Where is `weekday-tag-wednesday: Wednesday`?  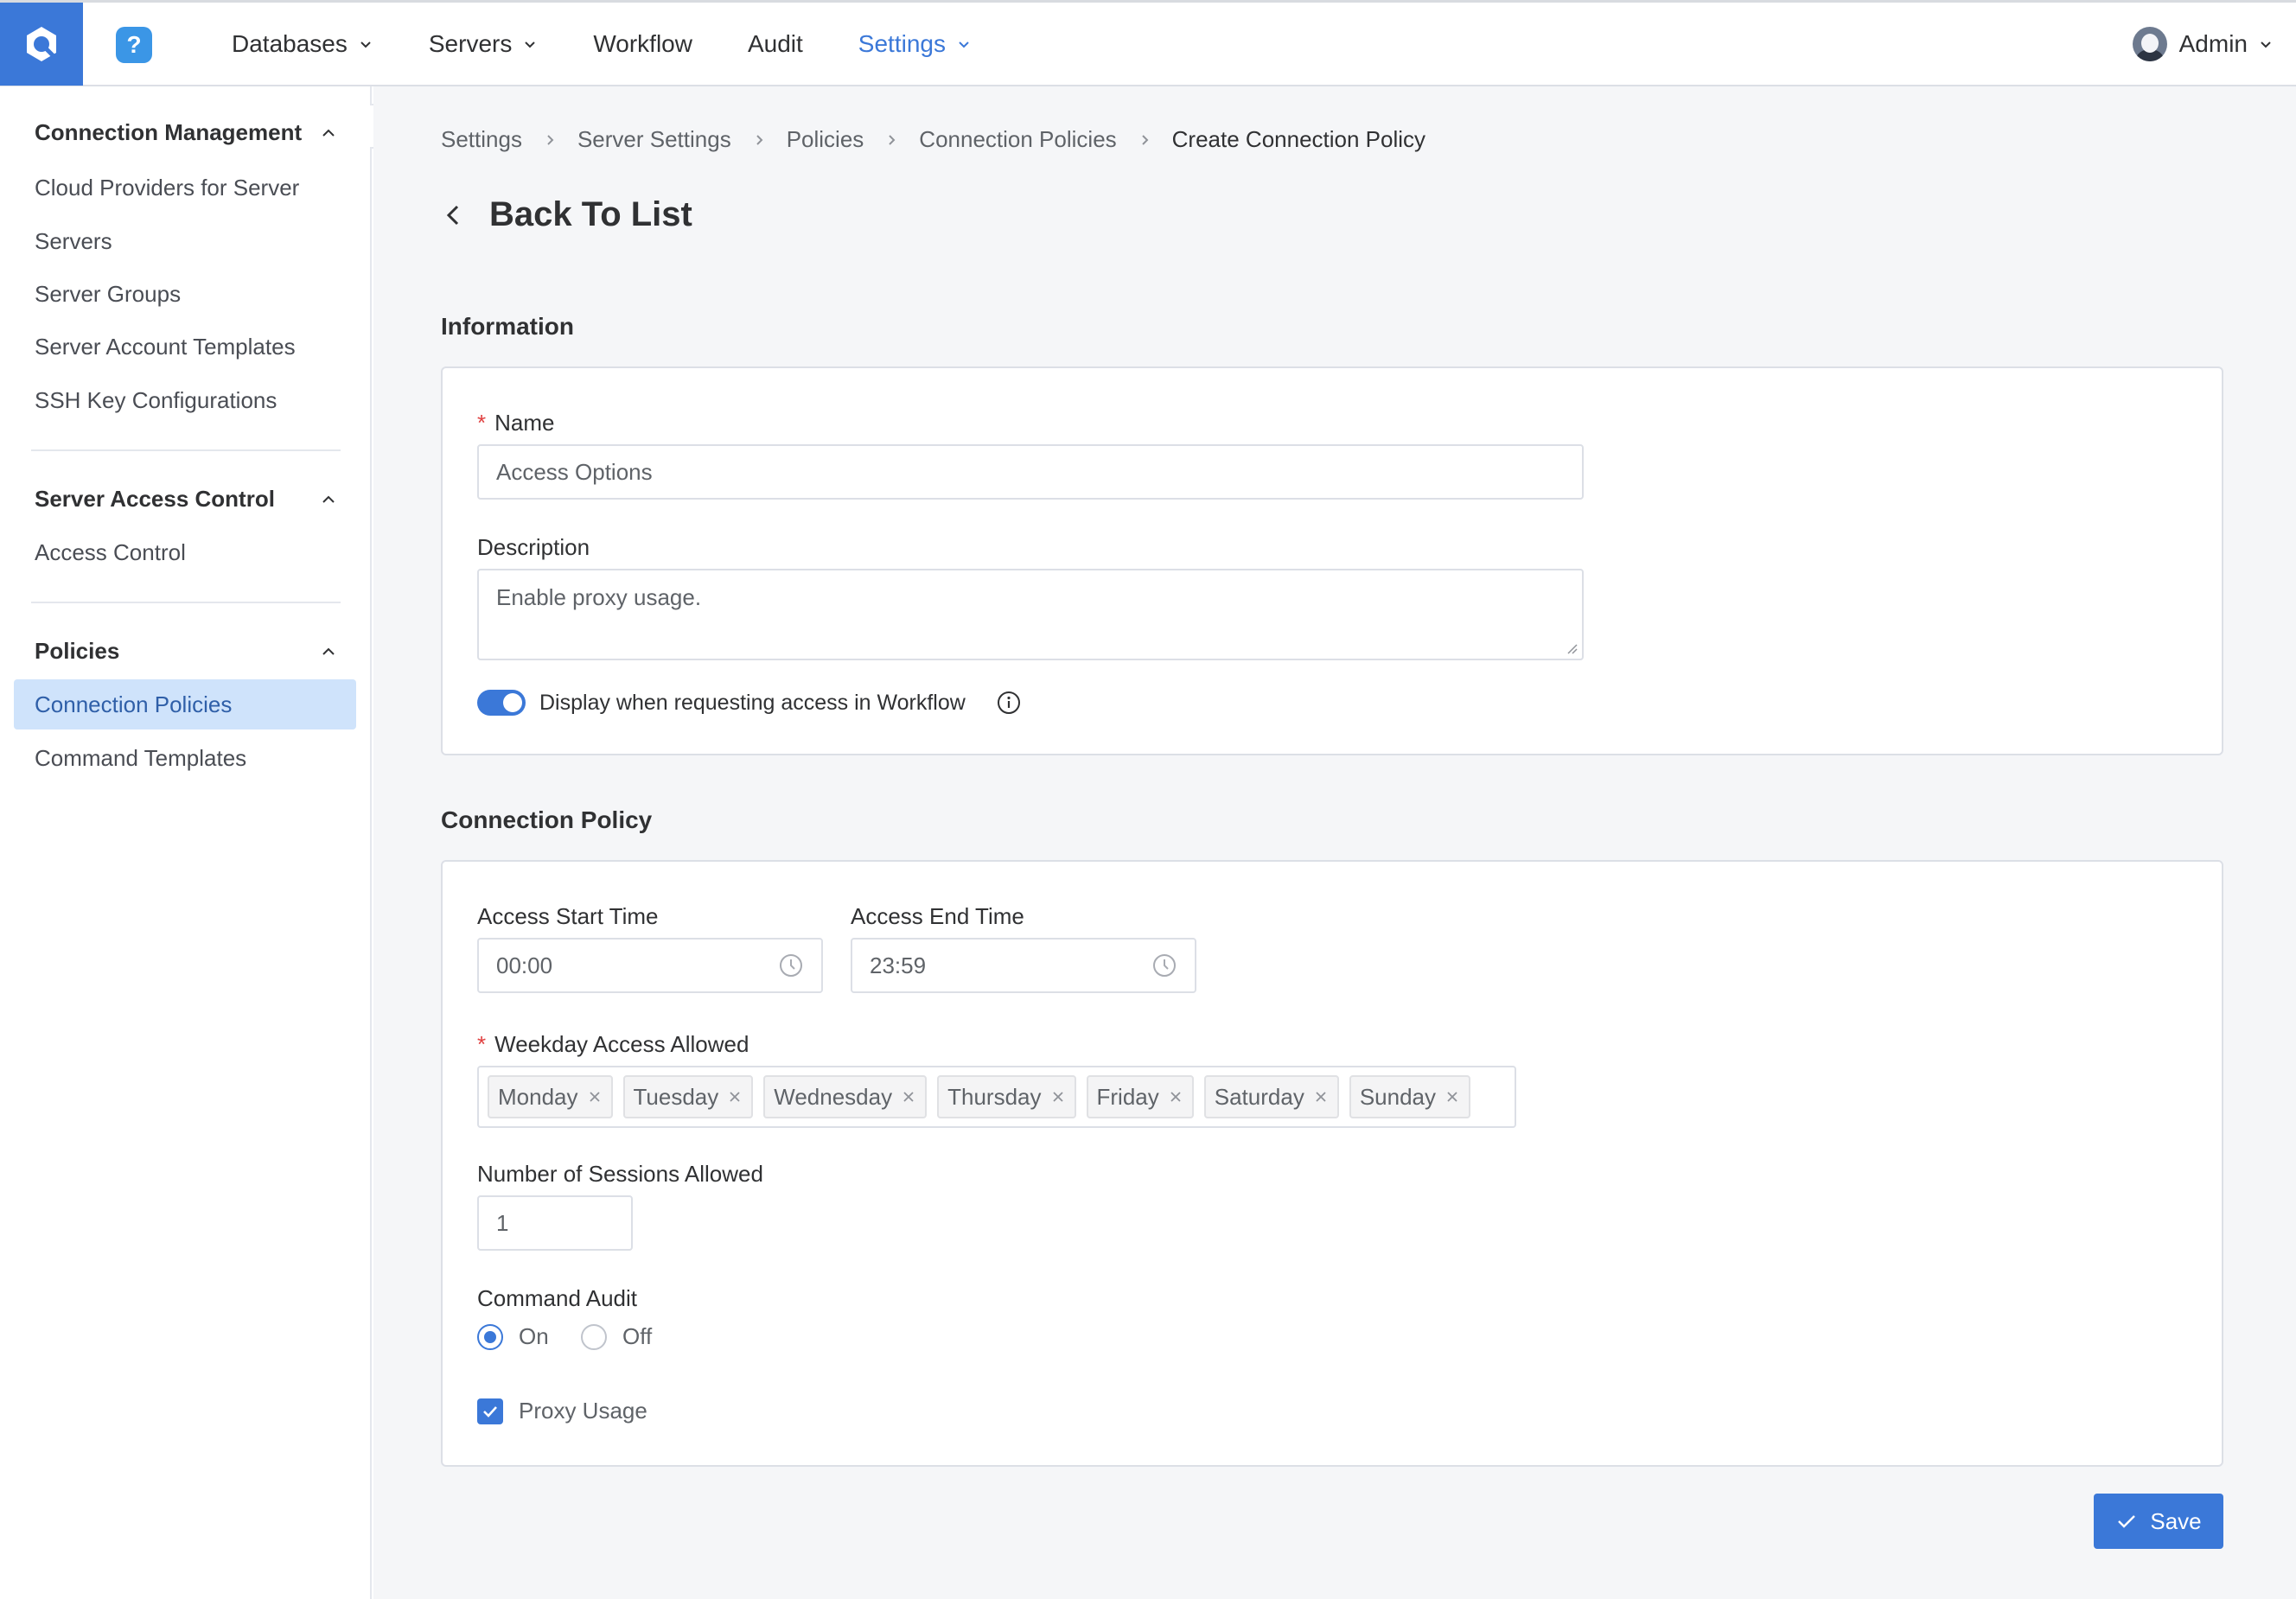
weekday-tag-wednesday: Wednesday is located at coordinates (845, 1097).